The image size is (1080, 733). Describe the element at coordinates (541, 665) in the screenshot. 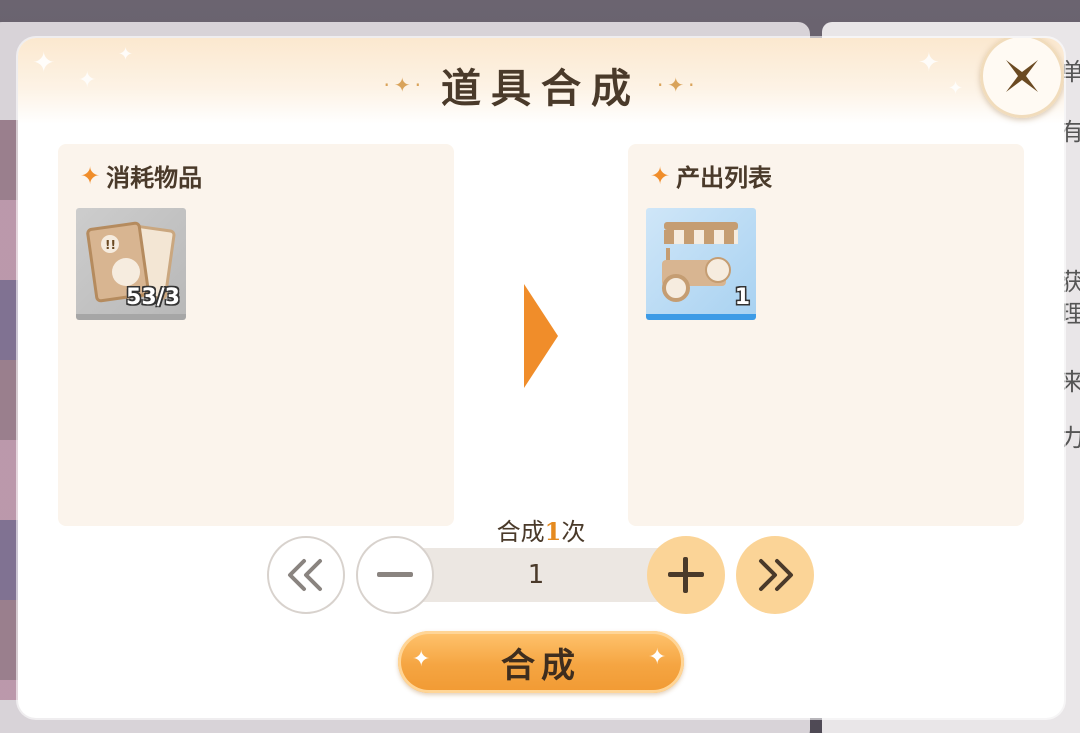

I see `synthesize-button-label: 合成` at that location.